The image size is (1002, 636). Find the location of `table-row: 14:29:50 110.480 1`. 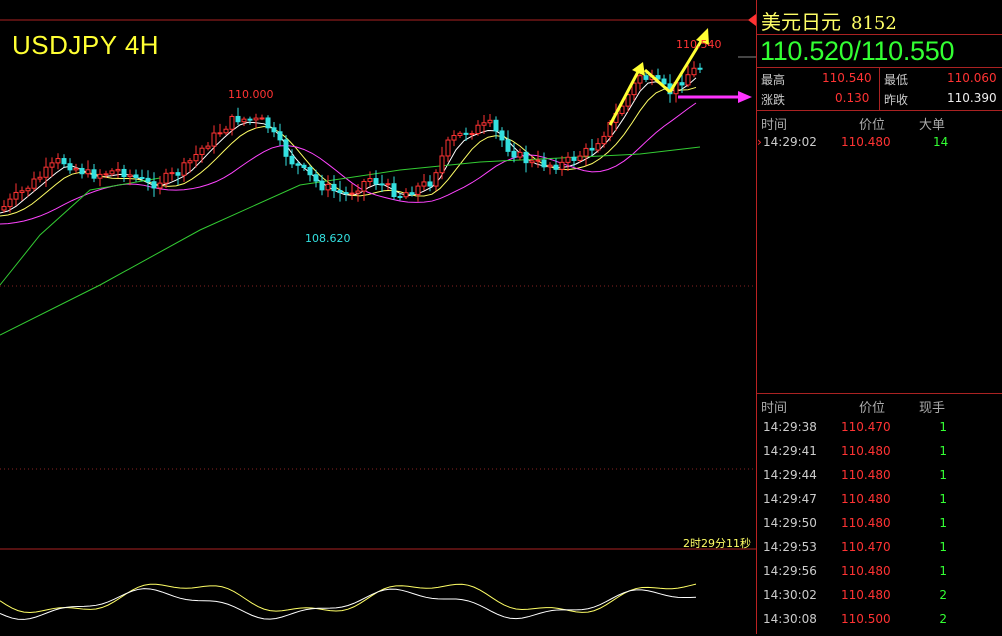

table-row: 14:29:50 110.480 1 is located at coordinates (879, 528).